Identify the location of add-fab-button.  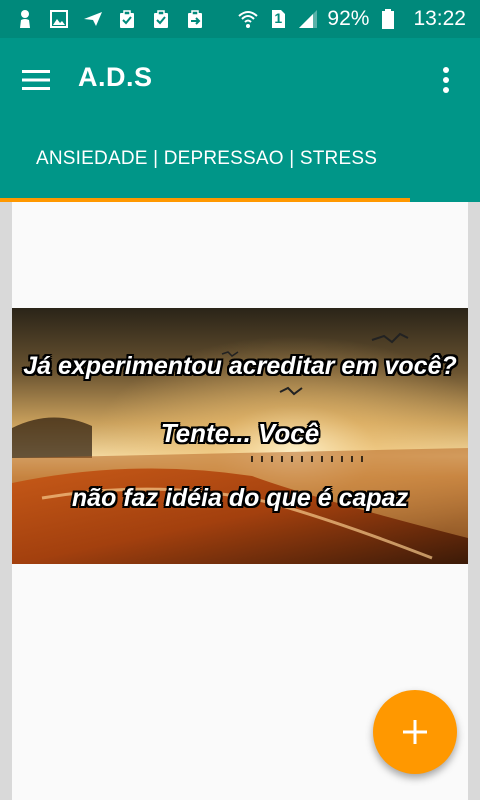
(415, 732).